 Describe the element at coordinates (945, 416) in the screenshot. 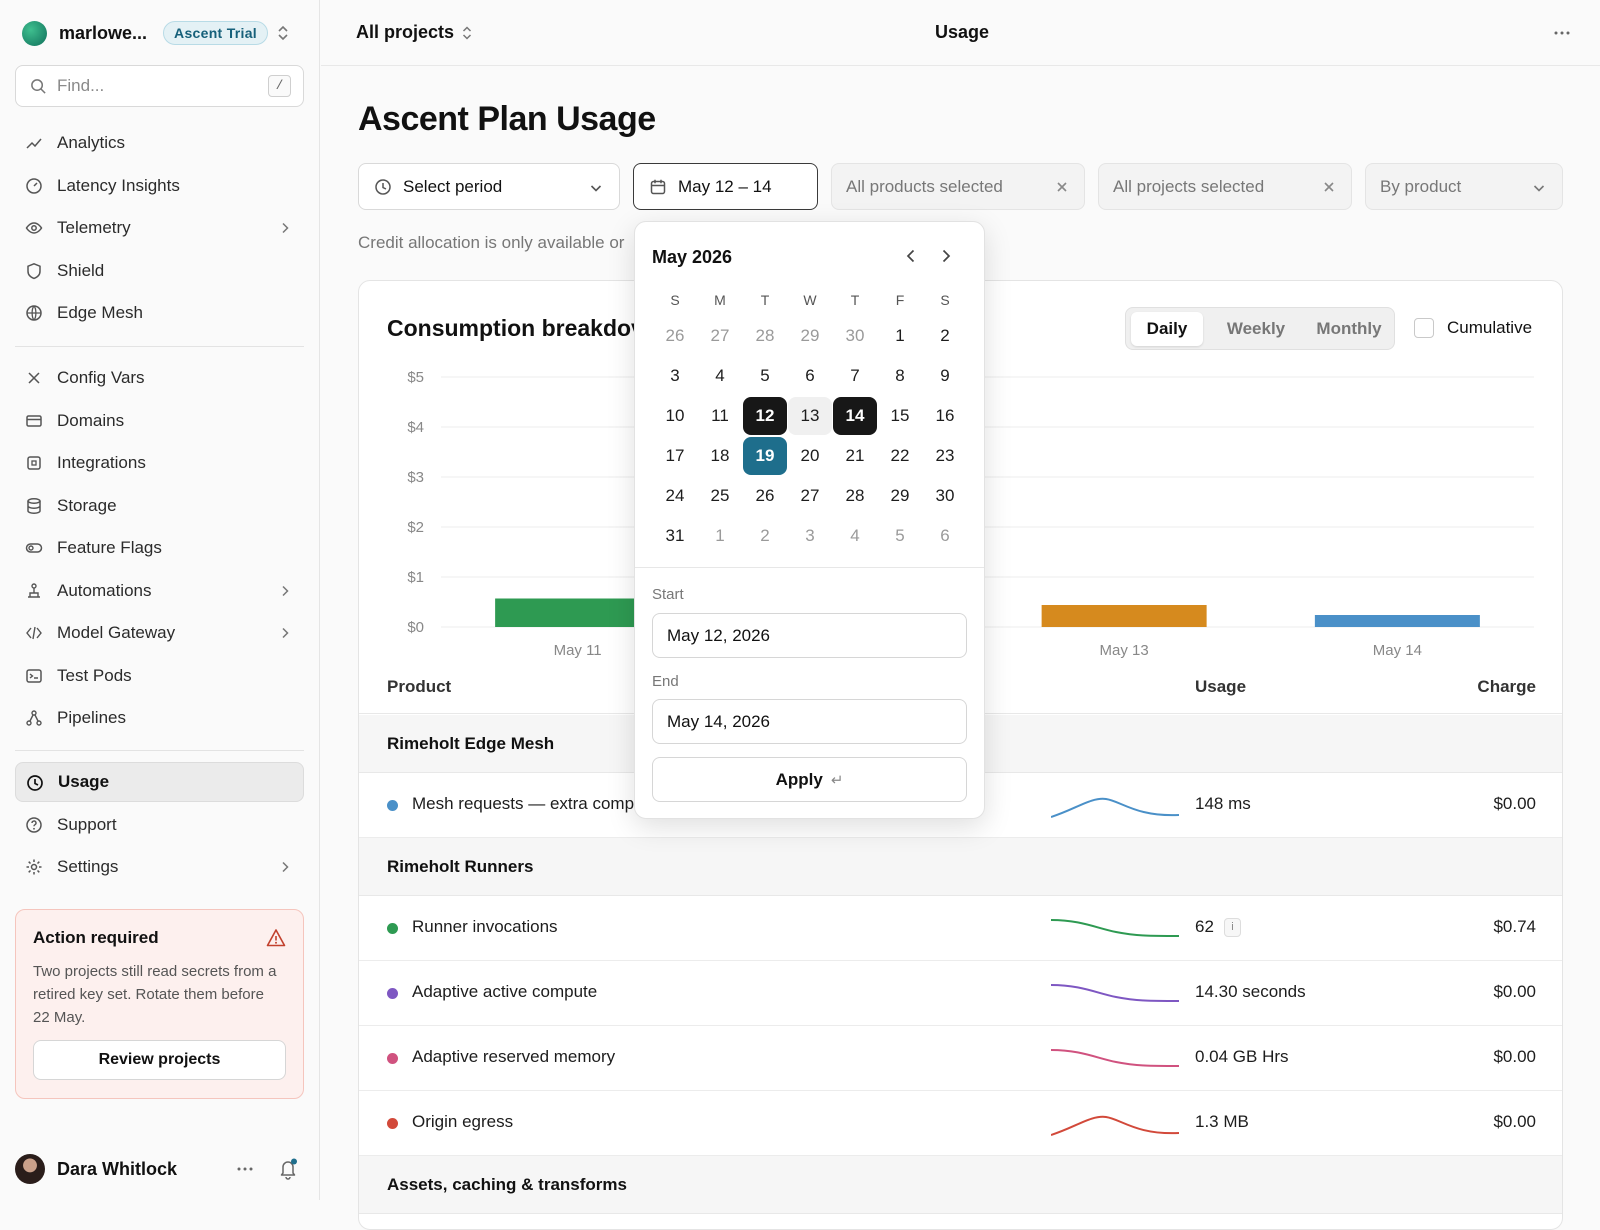

I see `calendar-day: 16` at that location.